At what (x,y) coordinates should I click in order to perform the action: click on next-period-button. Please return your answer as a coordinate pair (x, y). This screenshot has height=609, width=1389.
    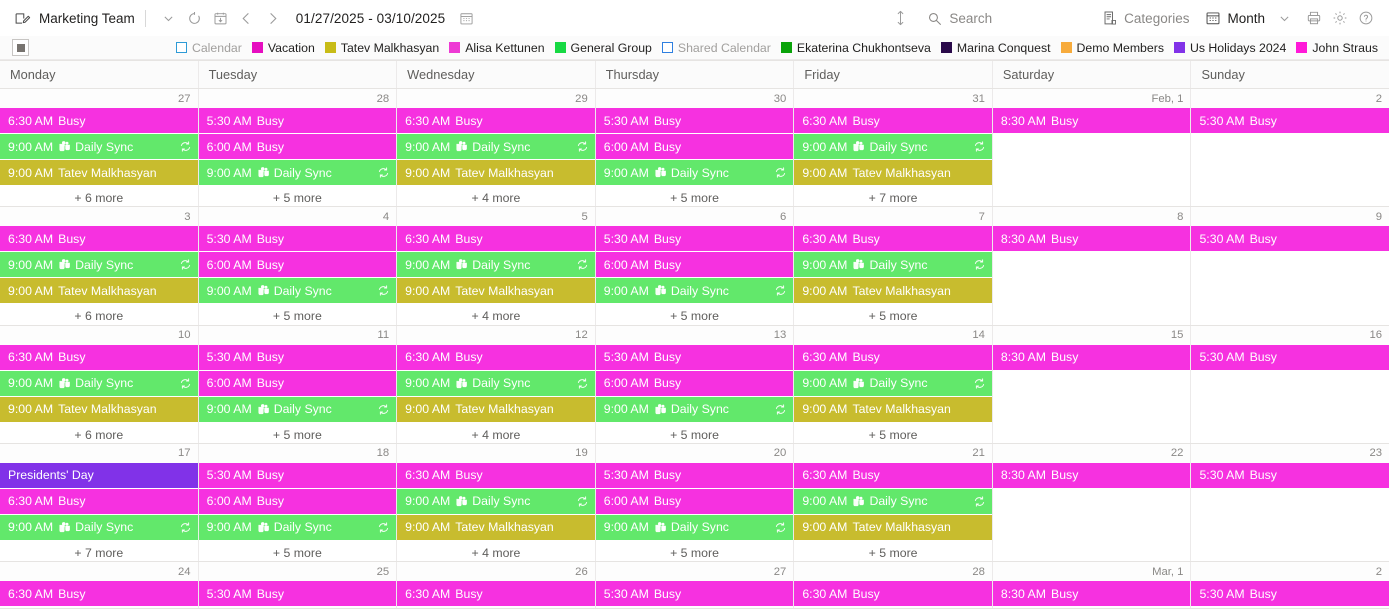
    Looking at the image, I should click on (273, 18).